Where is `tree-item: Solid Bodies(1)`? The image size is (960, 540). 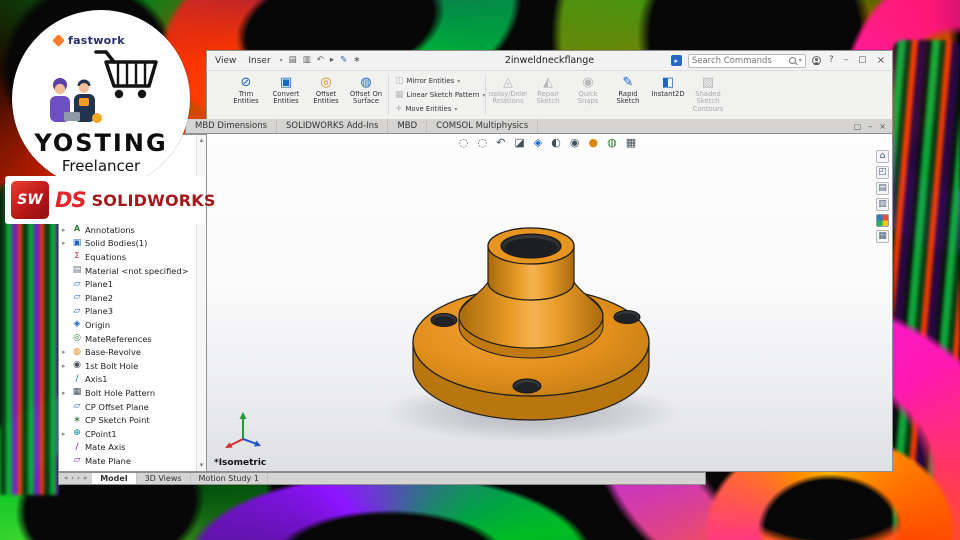
tree-item: Solid Bodies(1) is located at coordinates (128, 244).